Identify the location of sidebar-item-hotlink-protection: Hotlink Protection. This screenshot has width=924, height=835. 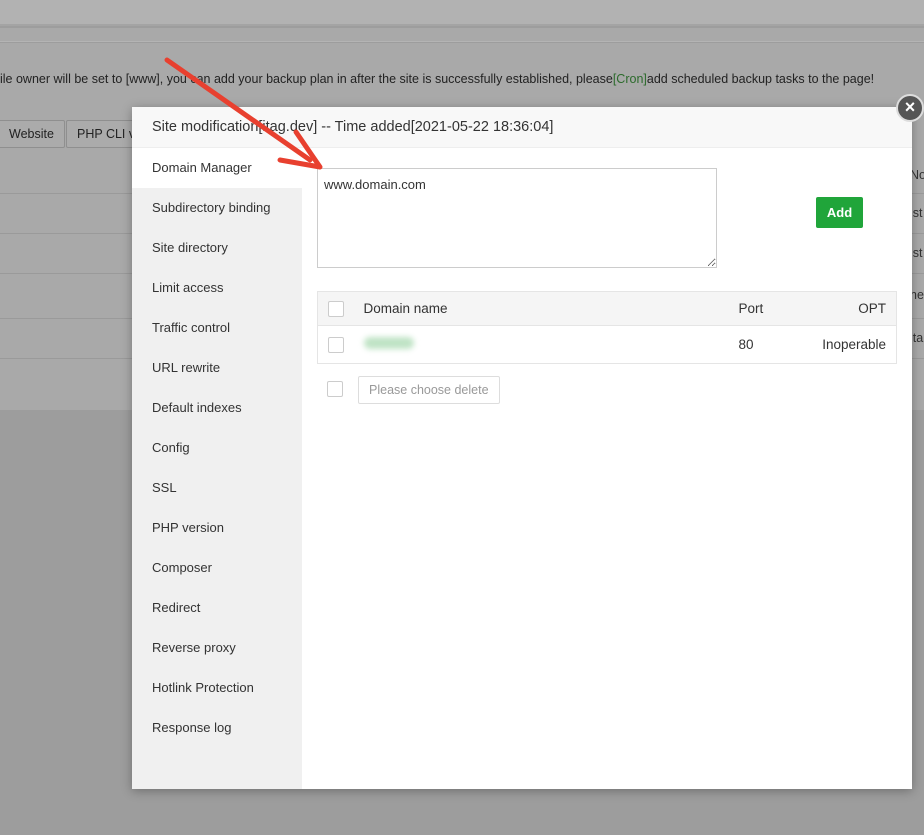
(217, 688).